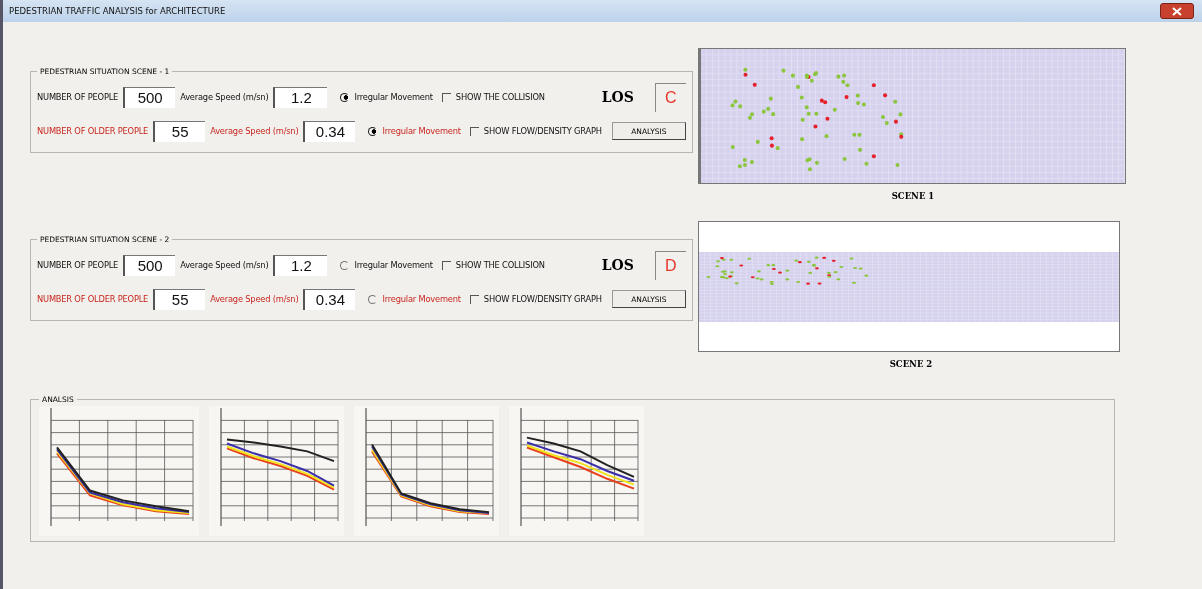  I want to click on los-value: C, so click(670, 97).